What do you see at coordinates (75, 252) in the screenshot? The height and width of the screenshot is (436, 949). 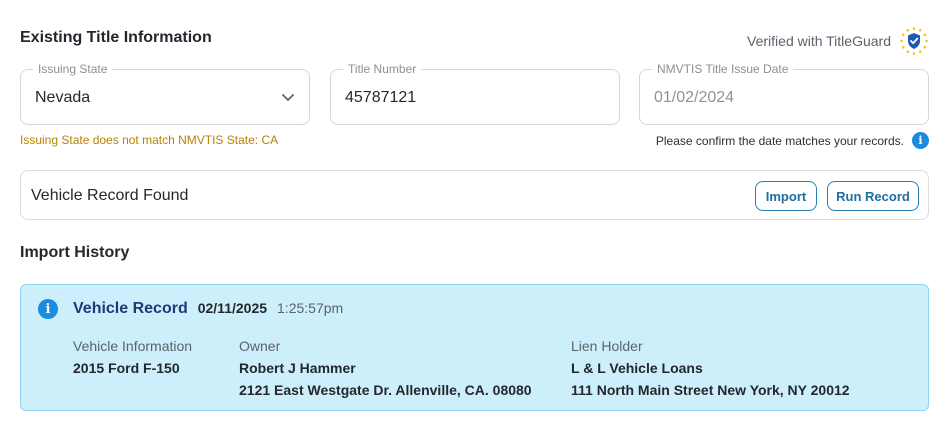 I see `import-history-title: Import History` at bounding box center [75, 252].